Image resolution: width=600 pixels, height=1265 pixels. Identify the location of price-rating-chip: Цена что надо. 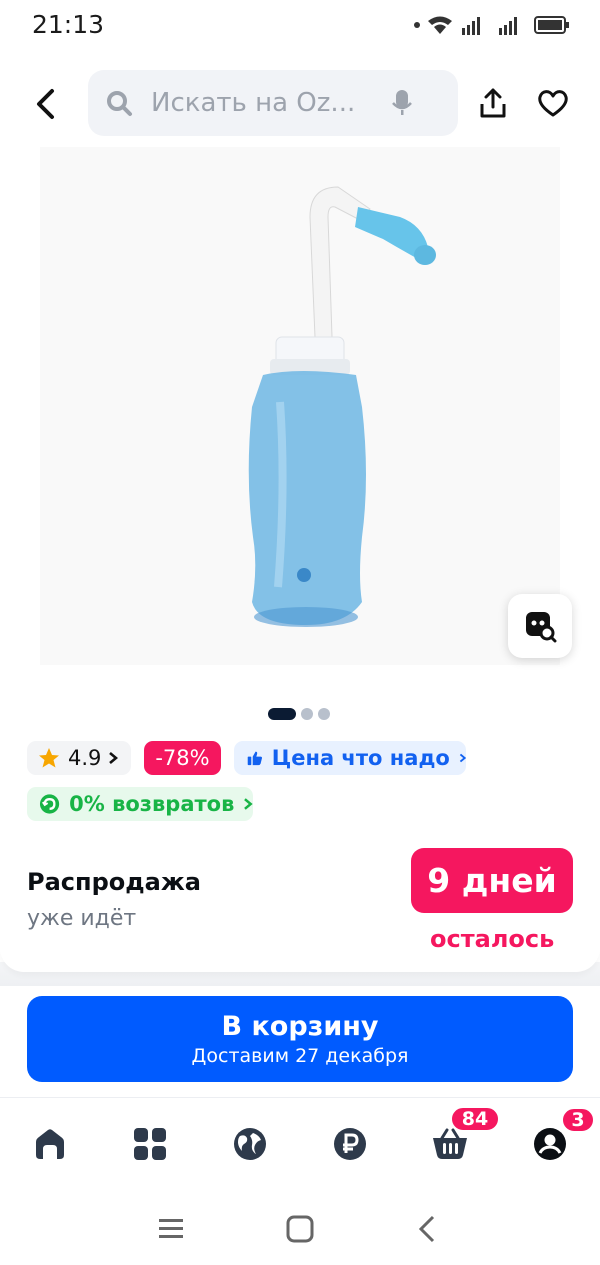
(350, 758).